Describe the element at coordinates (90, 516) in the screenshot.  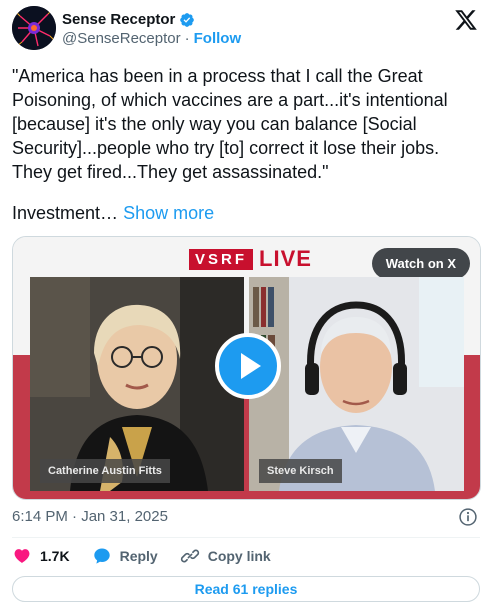
I see `timestamp: 6:14 PM · Jan 31, 2025` at that location.